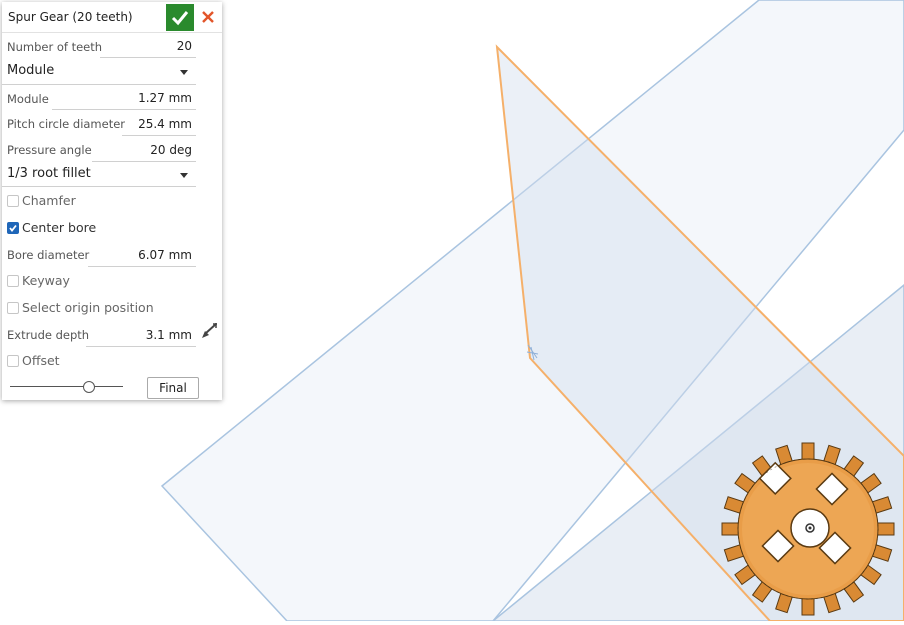  I want to click on extrude-direction-icon, so click(209, 330).